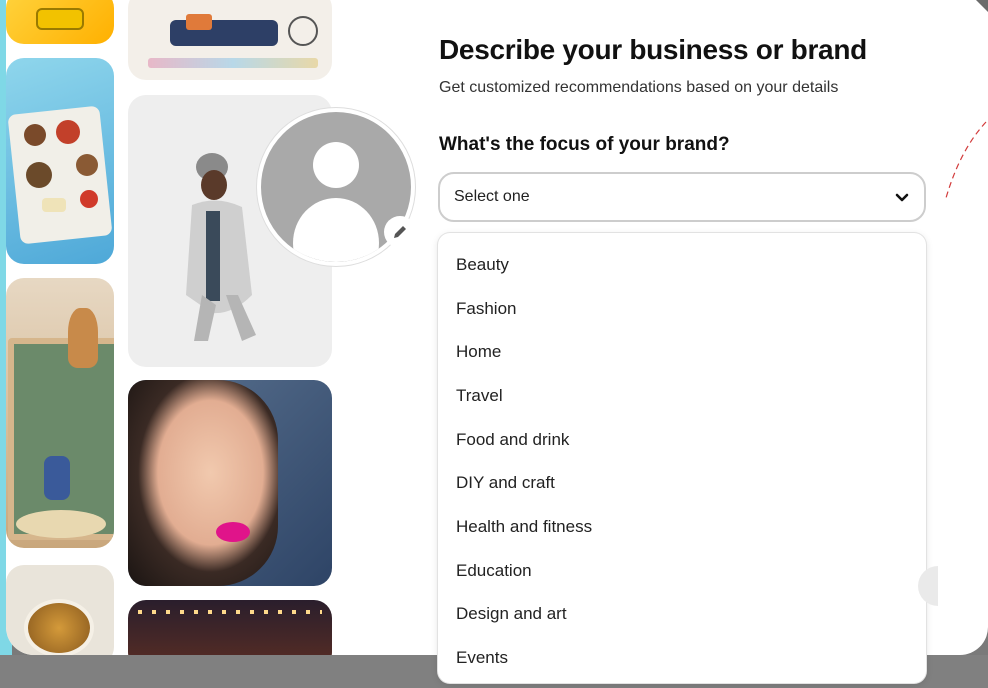  Describe the element at coordinates (902, 197) in the screenshot. I see `chevron-down-icon` at that location.